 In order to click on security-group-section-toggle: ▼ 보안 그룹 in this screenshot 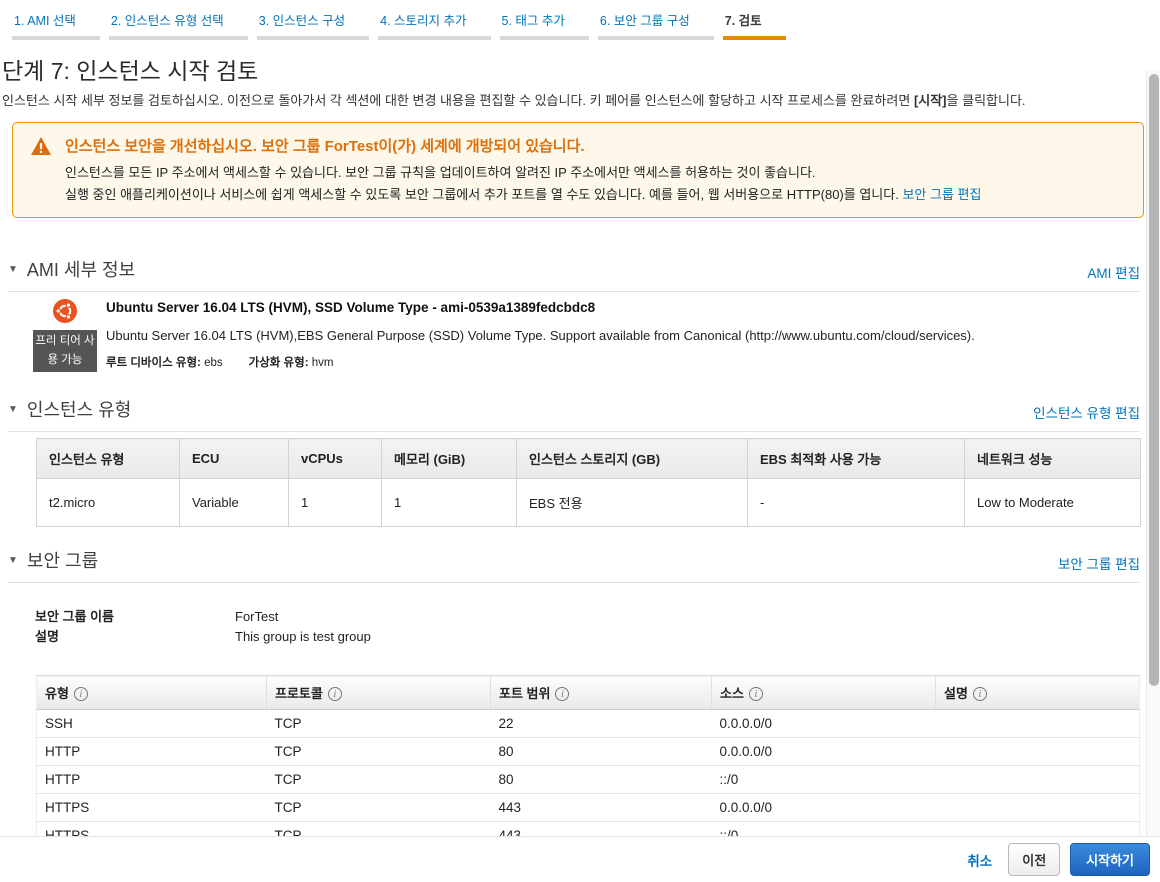, I will do `click(53, 560)`.